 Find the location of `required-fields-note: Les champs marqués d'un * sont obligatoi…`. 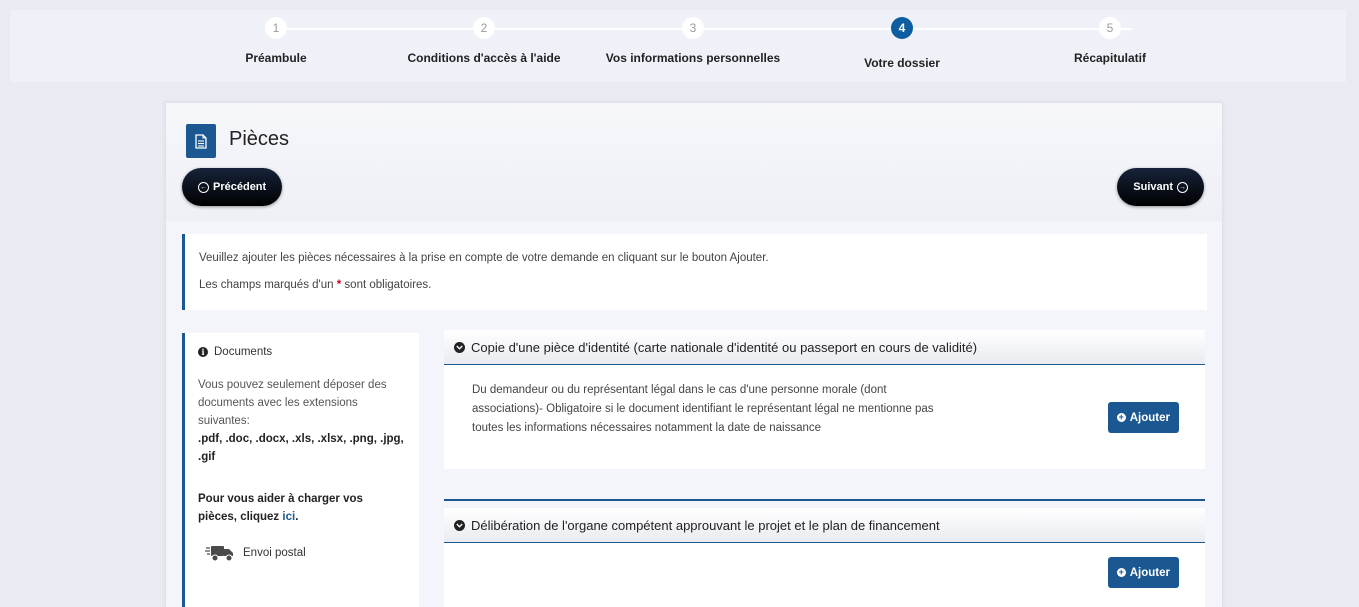

required-fields-note: Les champs marqués d'un * sont obligatoi… is located at coordinates (315, 285).